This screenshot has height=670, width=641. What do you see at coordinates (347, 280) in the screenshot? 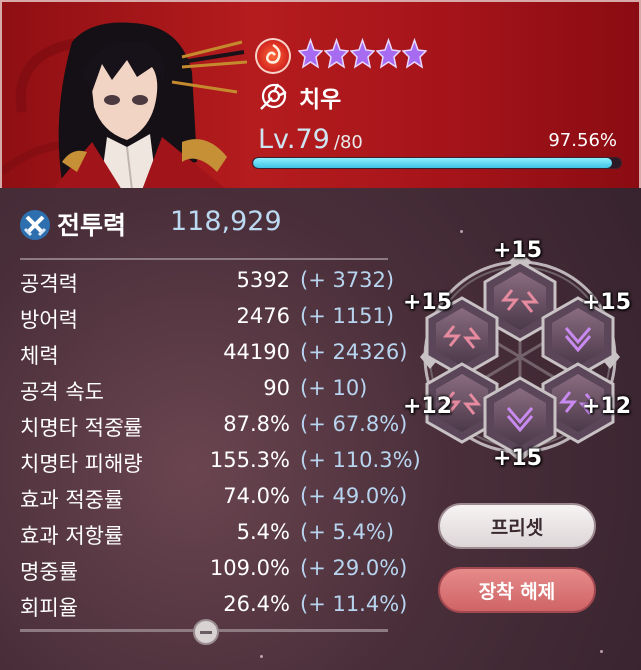
I see `stat-bonus: (+ 3732)` at bounding box center [347, 280].